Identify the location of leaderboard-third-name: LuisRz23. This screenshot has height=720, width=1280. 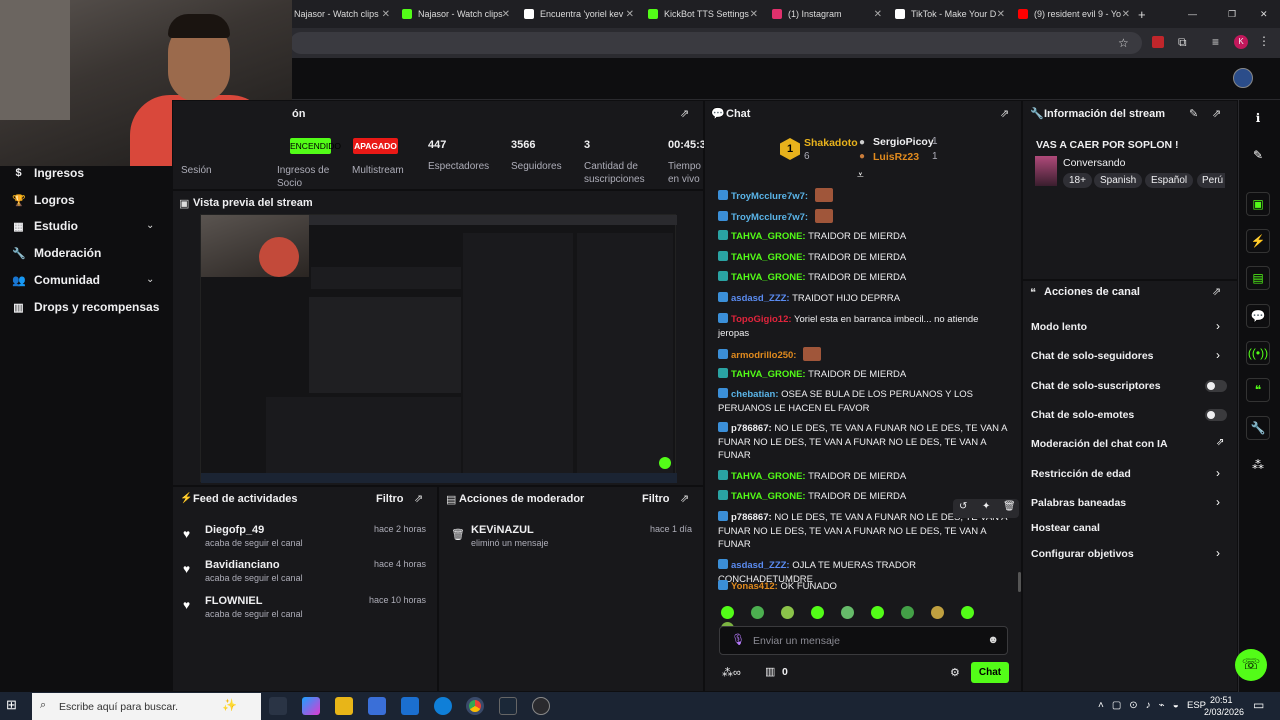
(896, 157).